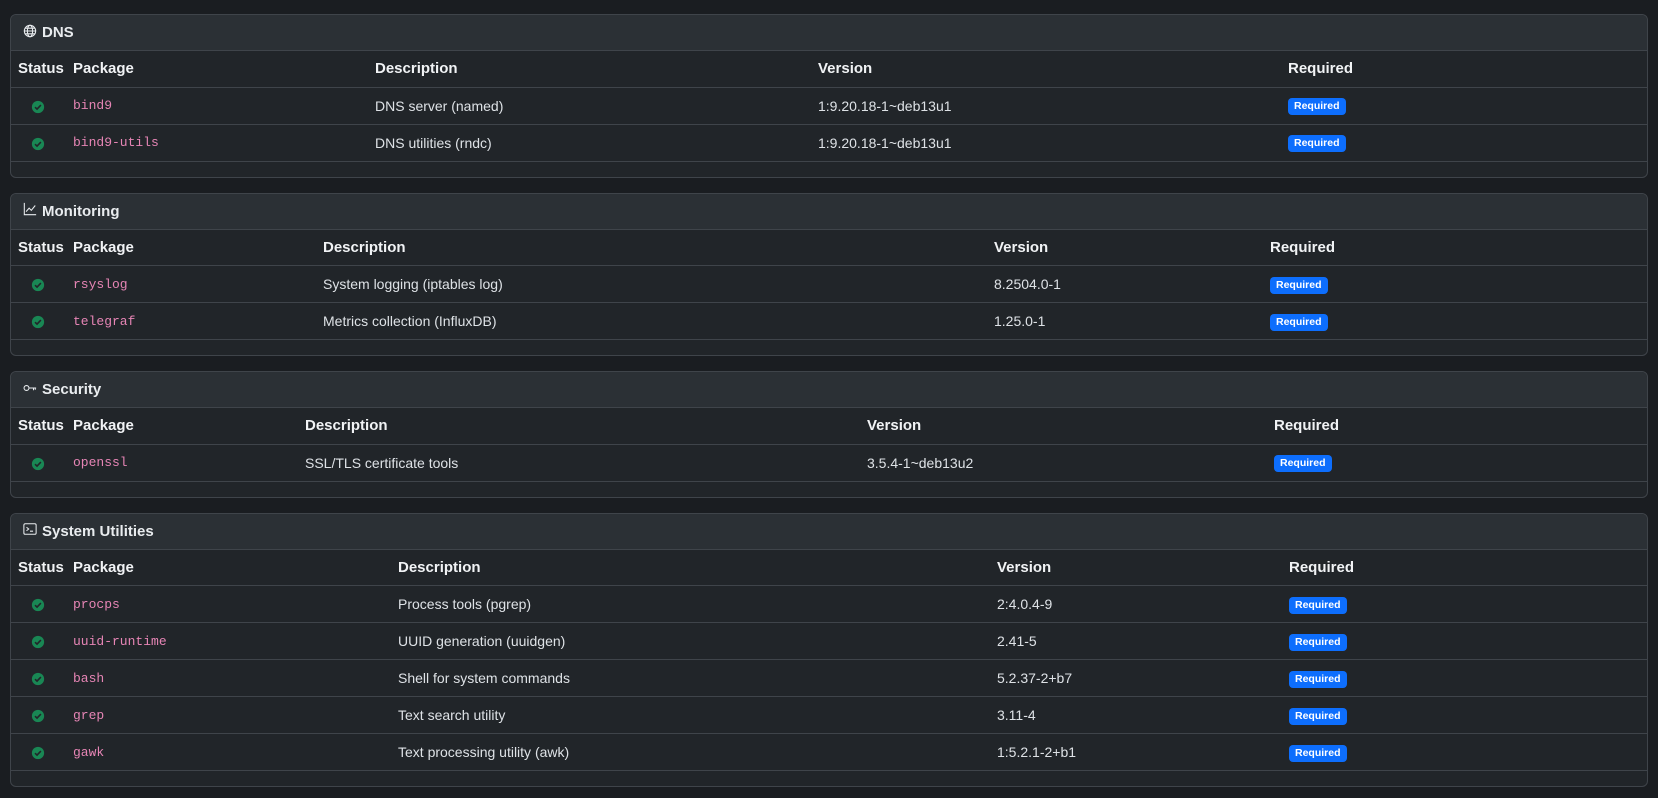  I want to click on package-description: SSL/TLS certificate tools, so click(579, 463).